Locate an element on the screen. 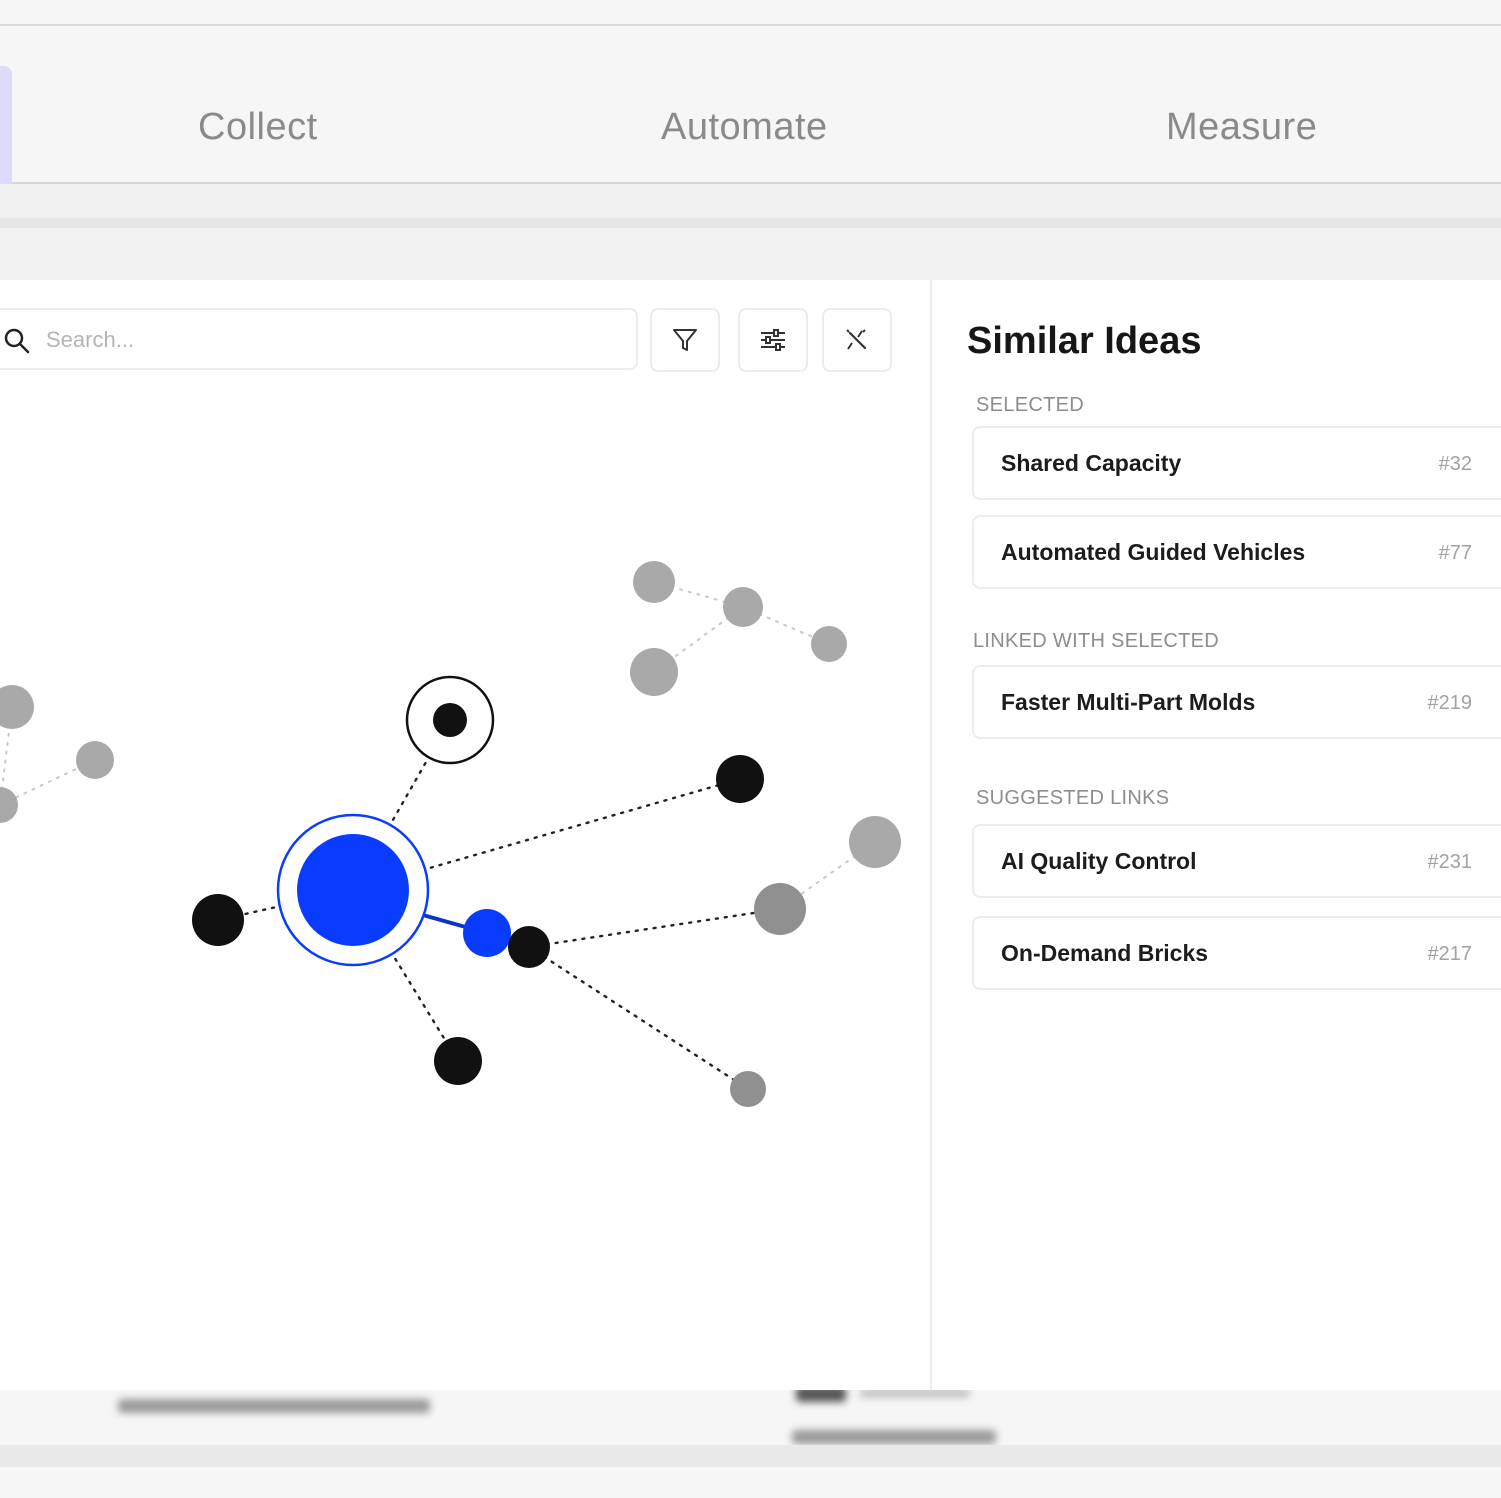 Image resolution: width=1501 pixels, height=1498 pixels. bottom-base is located at coordinates (750, 1482).